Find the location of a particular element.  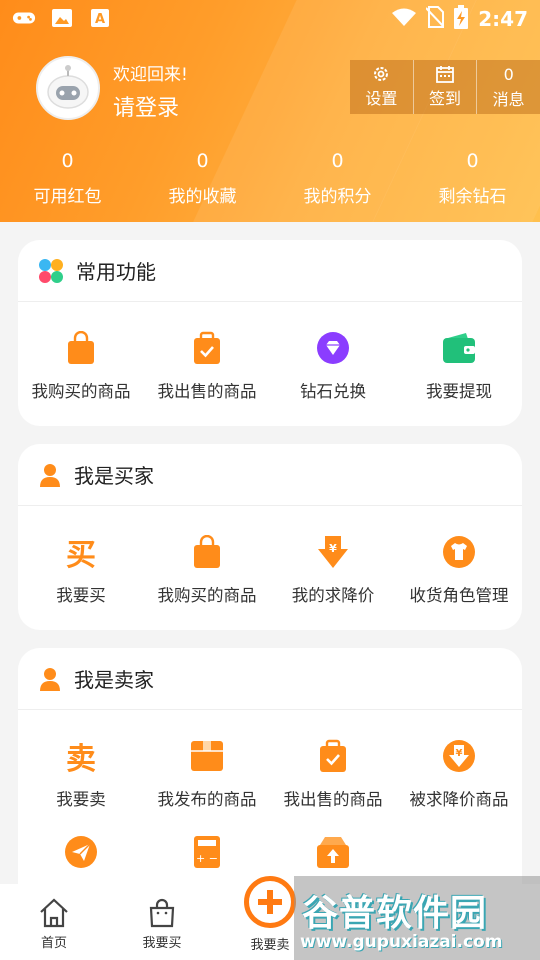

card-title: 我是买家 is located at coordinates (114, 476).